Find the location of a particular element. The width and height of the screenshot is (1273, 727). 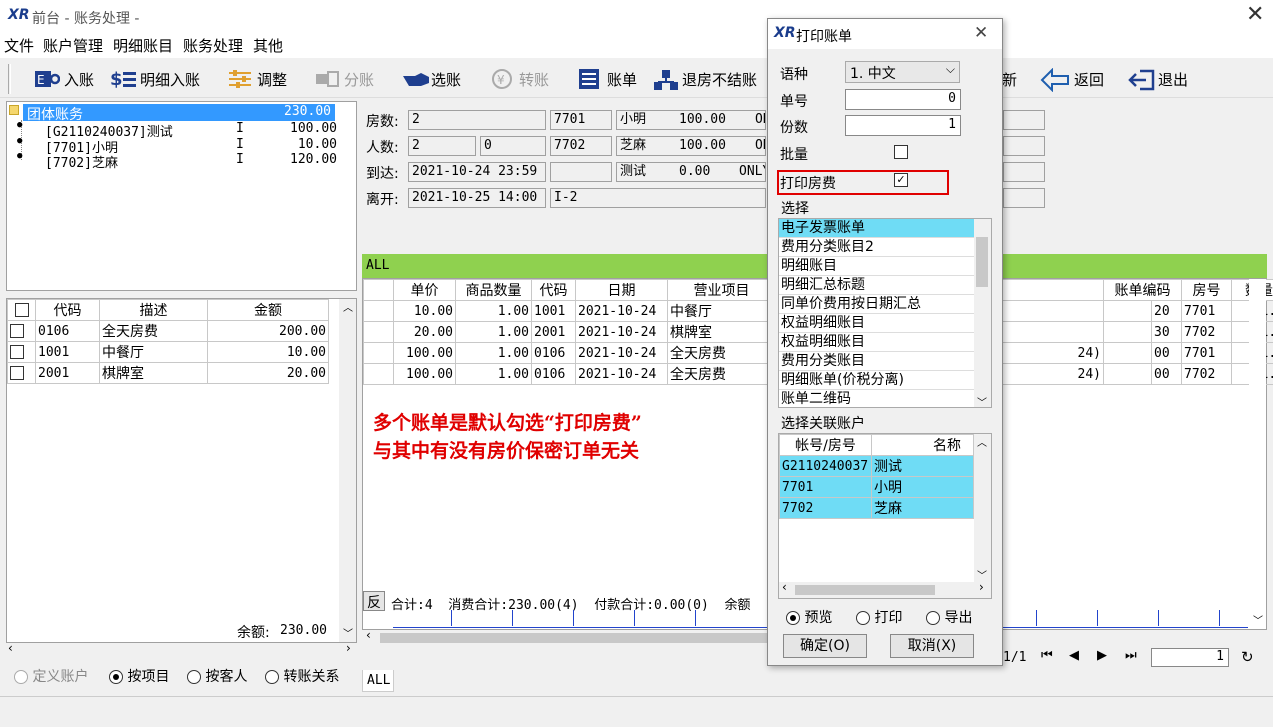

col-account: 帐号/房号 is located at coordinates (825, 445).